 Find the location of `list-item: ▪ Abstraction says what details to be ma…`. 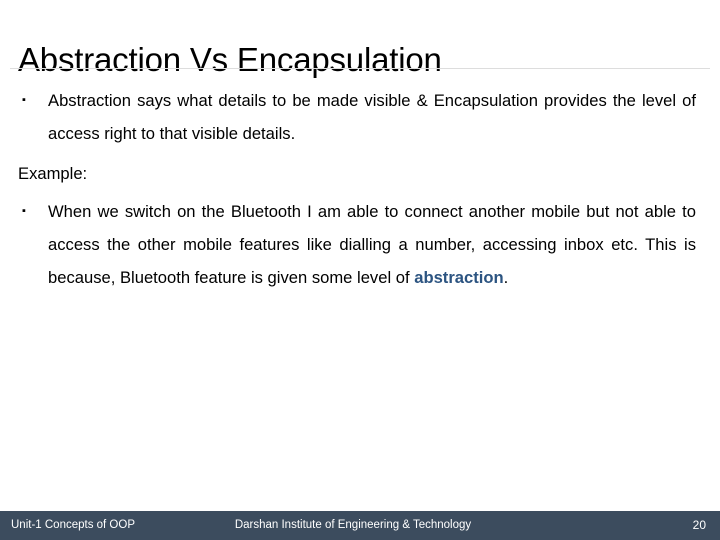

list-item: ▪ Abstraction says what details to be ma… is located at coordinates (356, 117).